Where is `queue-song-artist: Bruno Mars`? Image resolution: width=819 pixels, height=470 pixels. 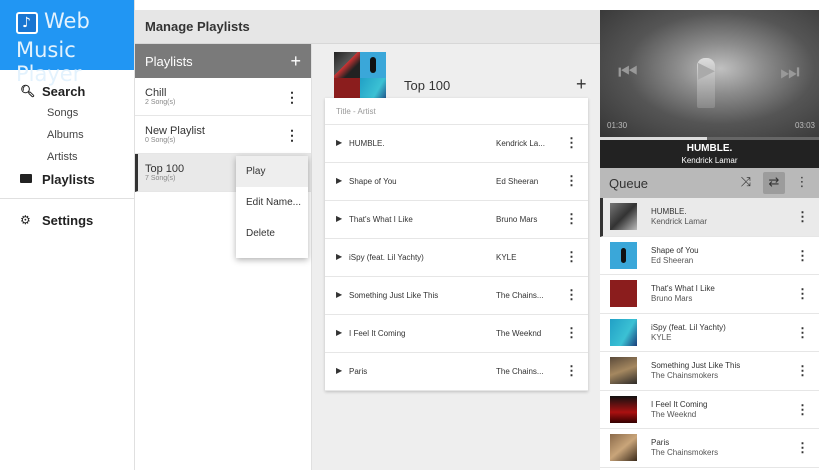
queue-song-artist: Bruno Mars is located at coordinates (672, 298).